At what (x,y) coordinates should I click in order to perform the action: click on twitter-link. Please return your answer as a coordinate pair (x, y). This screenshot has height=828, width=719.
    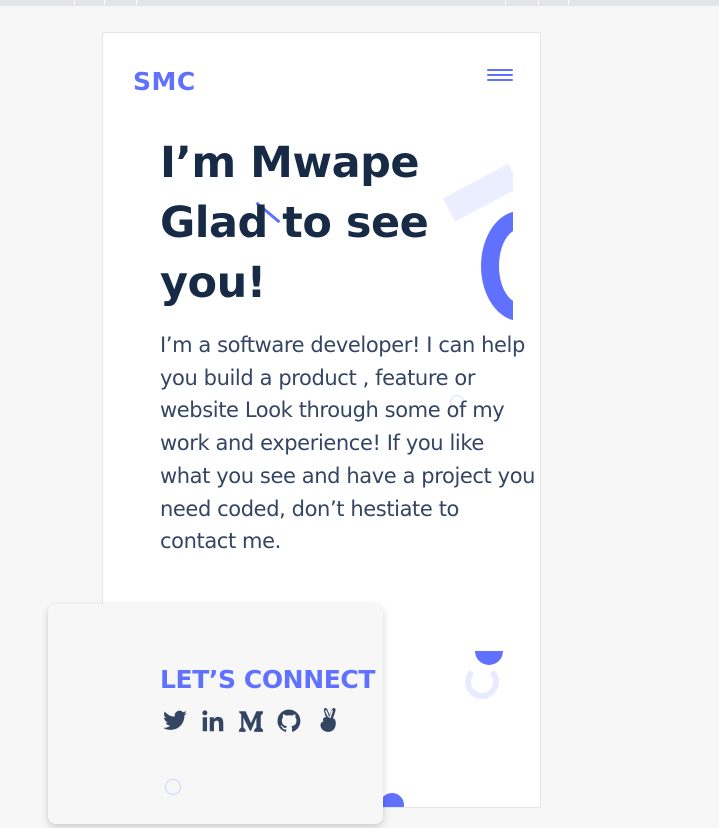
    Looking at the image, I should click on (175, 721).